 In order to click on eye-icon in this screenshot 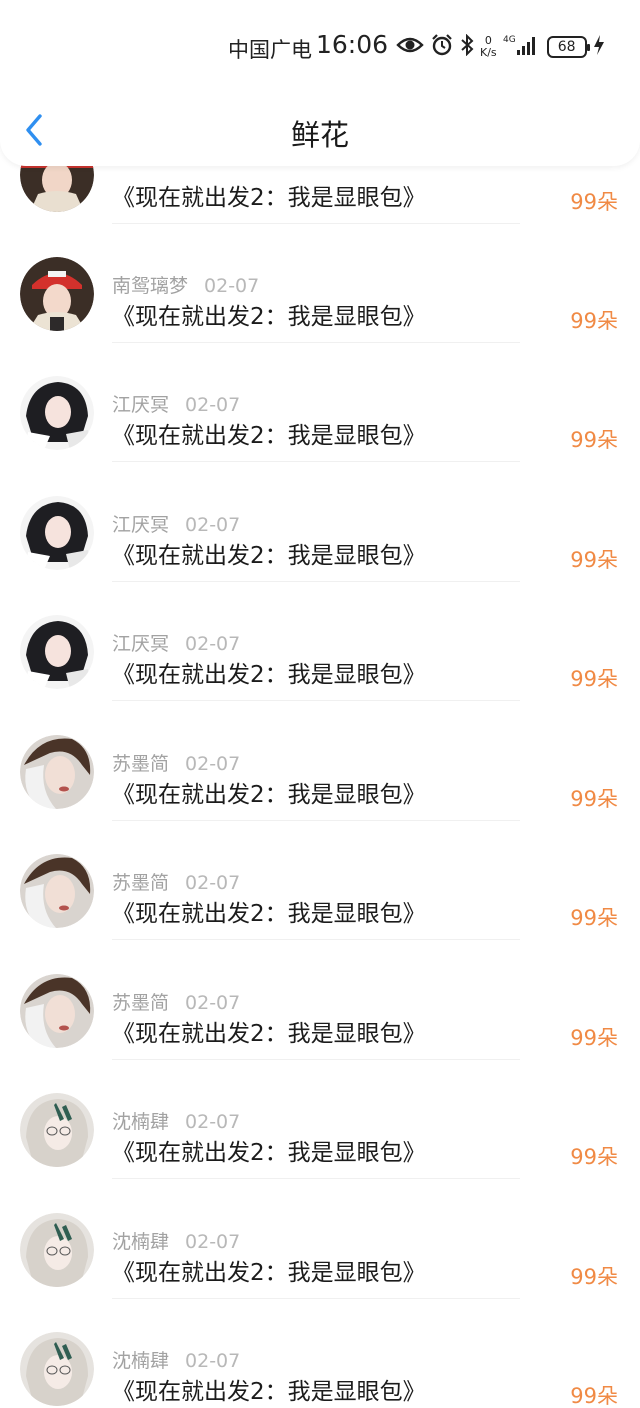, I will do `click(410, 47)`.